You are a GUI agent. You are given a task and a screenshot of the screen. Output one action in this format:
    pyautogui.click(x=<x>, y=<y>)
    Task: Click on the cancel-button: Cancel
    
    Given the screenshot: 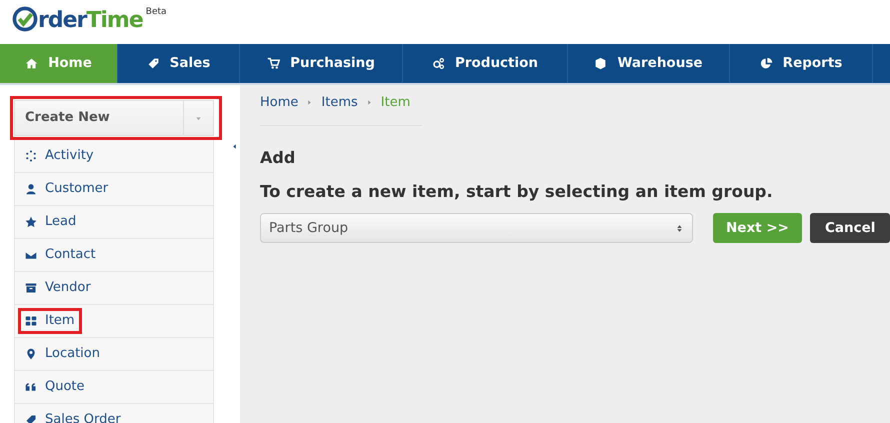 What is the action you would take?
    pyautogui.click(x=850, y=228)
    